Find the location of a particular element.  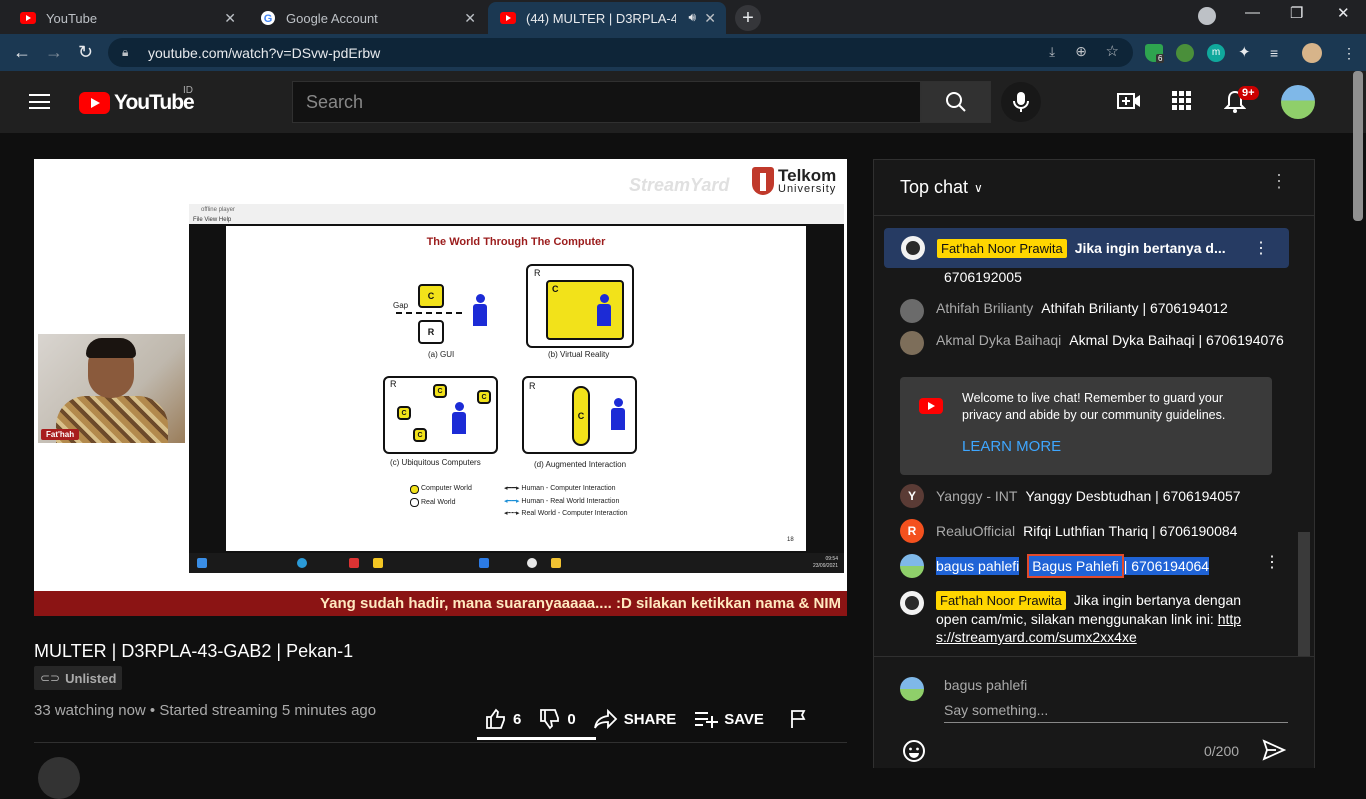

page-scrollbar is located at coordinates (1358, 146).